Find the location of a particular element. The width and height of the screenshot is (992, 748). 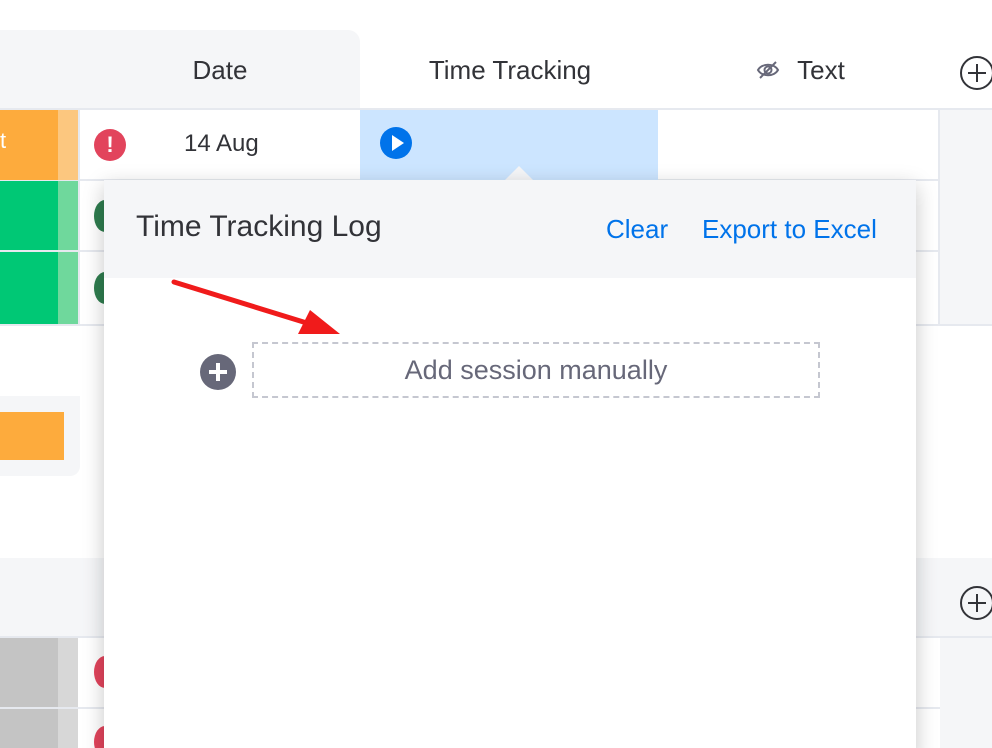

popup-title: Time Tracking Log is located at coordinates (259, 226).